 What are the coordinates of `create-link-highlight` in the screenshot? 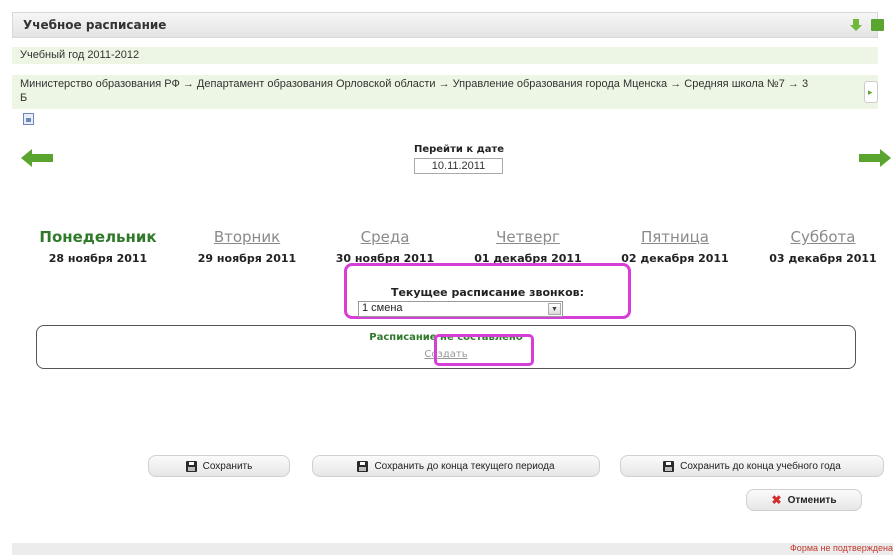 It's located at (484, 350).